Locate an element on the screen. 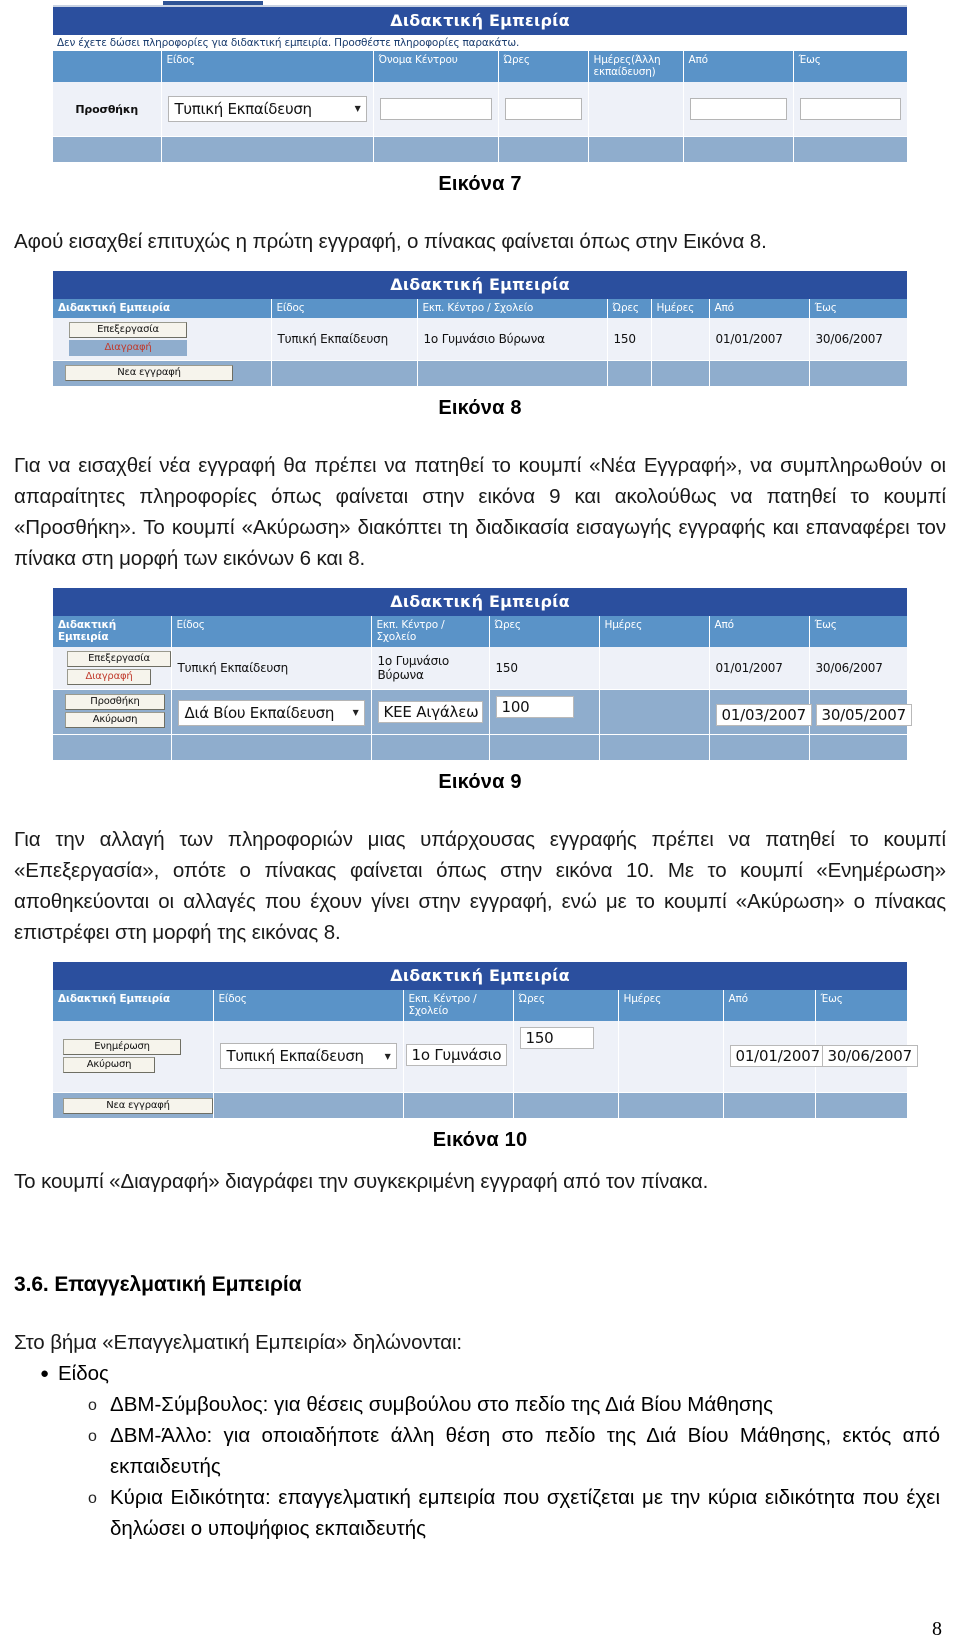 This screenshot has height=1649, width=960. fig10-edit-actions: Ενημέρωση Ακύρωση is located at coordinates (133, 1056).